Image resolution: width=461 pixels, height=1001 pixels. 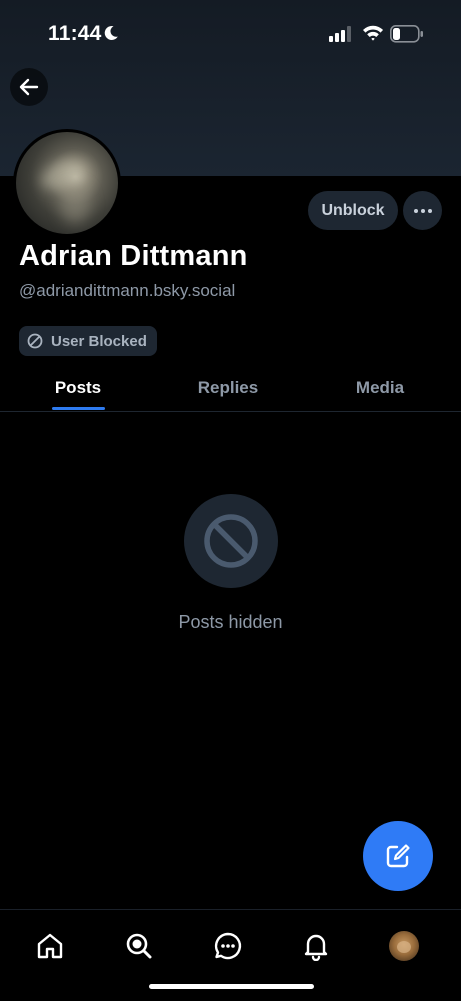 I want to click on bell-icon, so click(x=316, y=947).